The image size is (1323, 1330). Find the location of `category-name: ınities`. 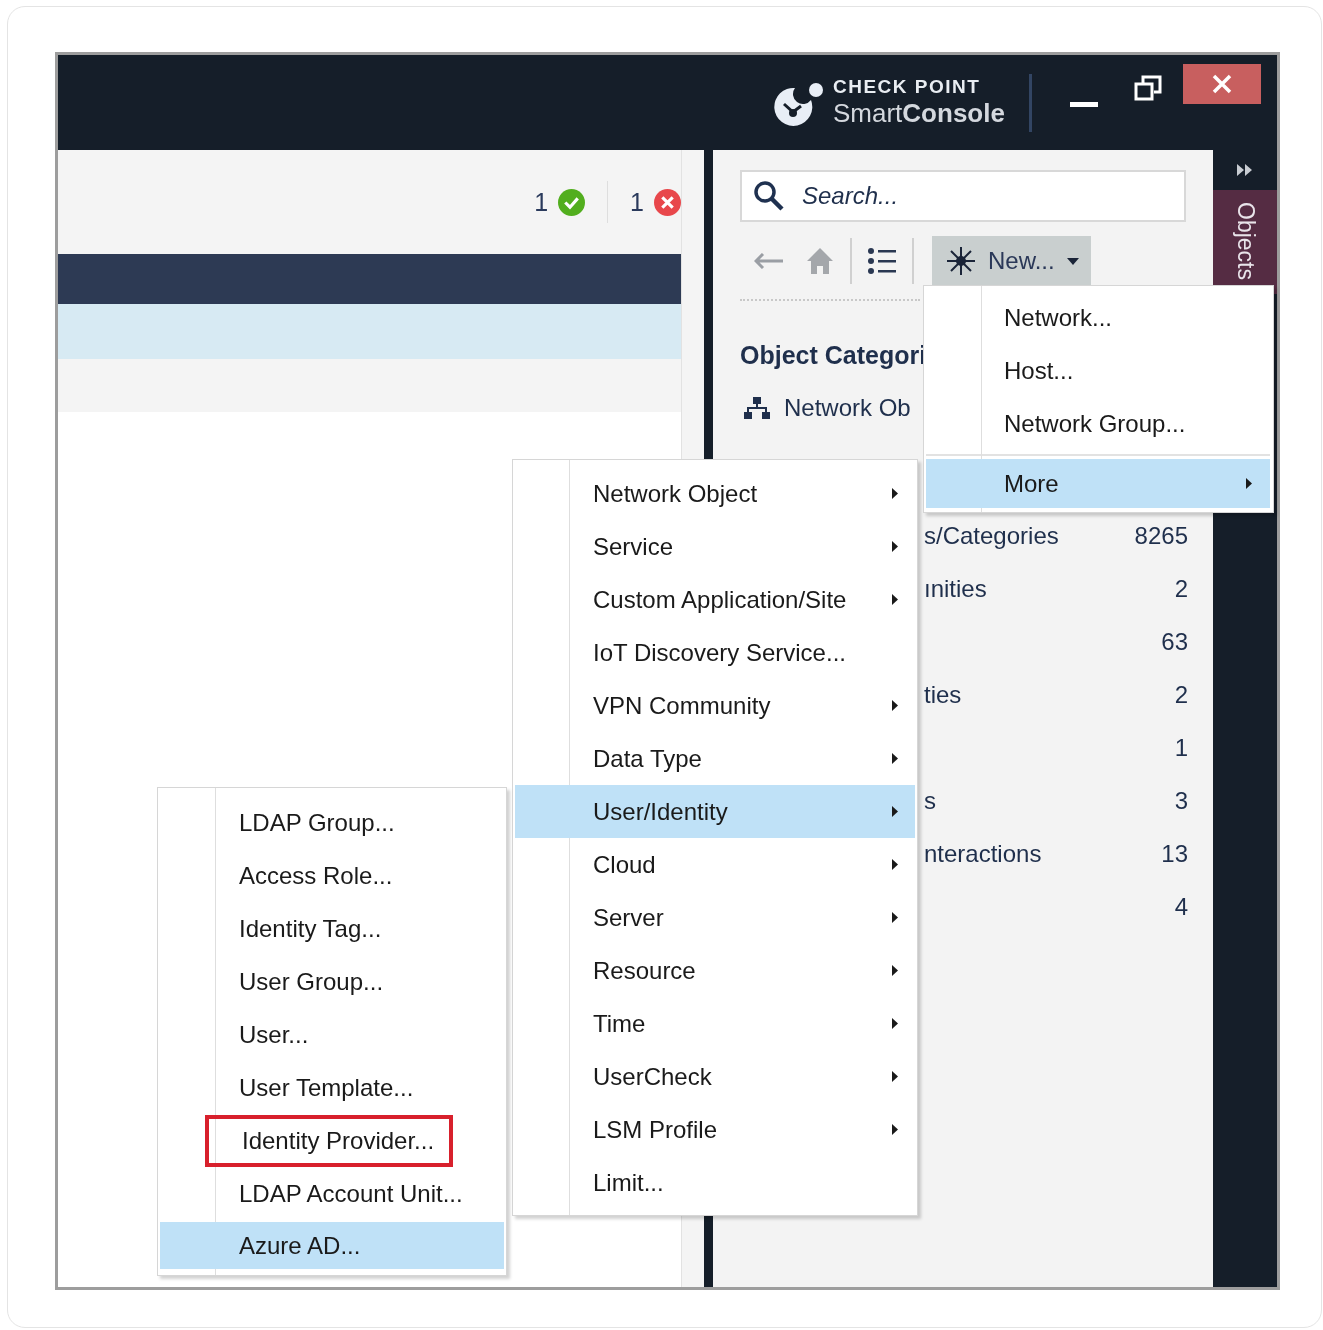

category-name: ınities is located at coordinates (955, 589).